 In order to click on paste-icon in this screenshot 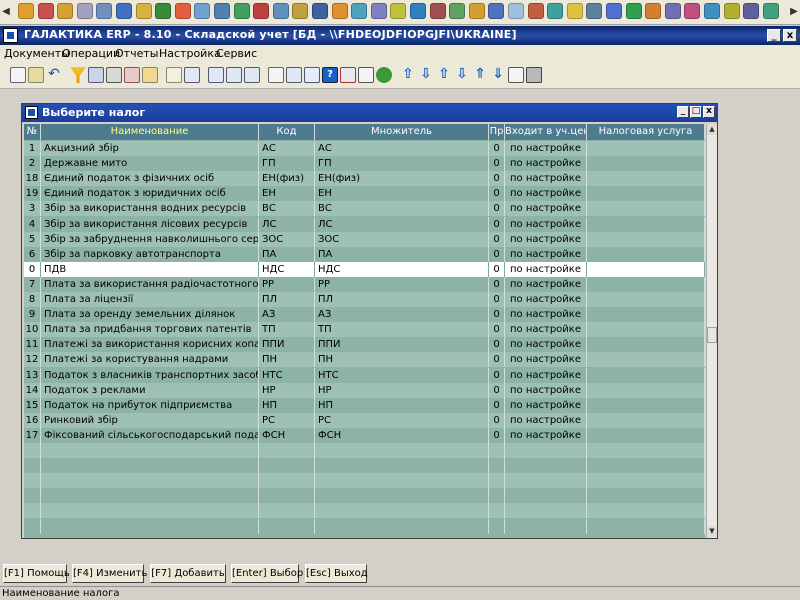, I will do `click(36, 75)`.